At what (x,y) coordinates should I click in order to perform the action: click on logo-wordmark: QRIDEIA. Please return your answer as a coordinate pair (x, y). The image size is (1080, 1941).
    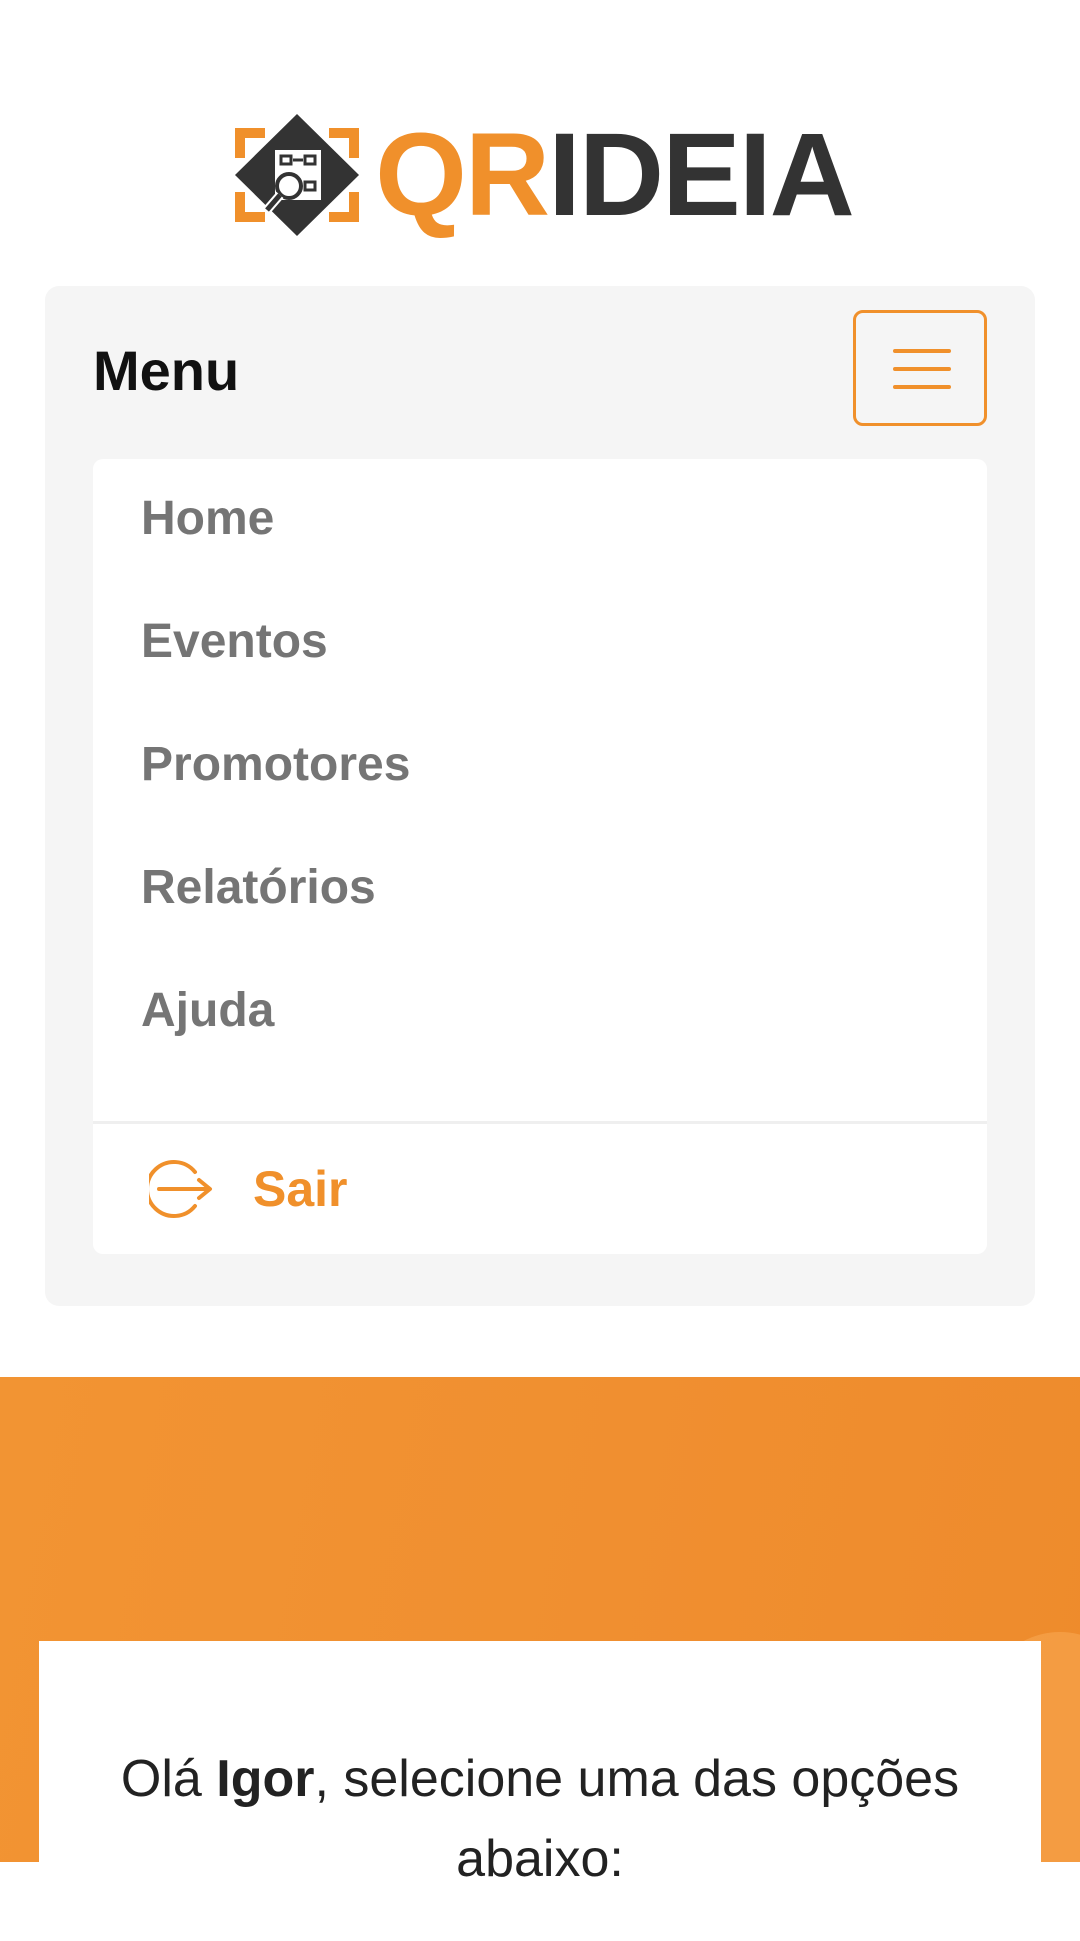
    Looking at the image, I should click on (615, 175).